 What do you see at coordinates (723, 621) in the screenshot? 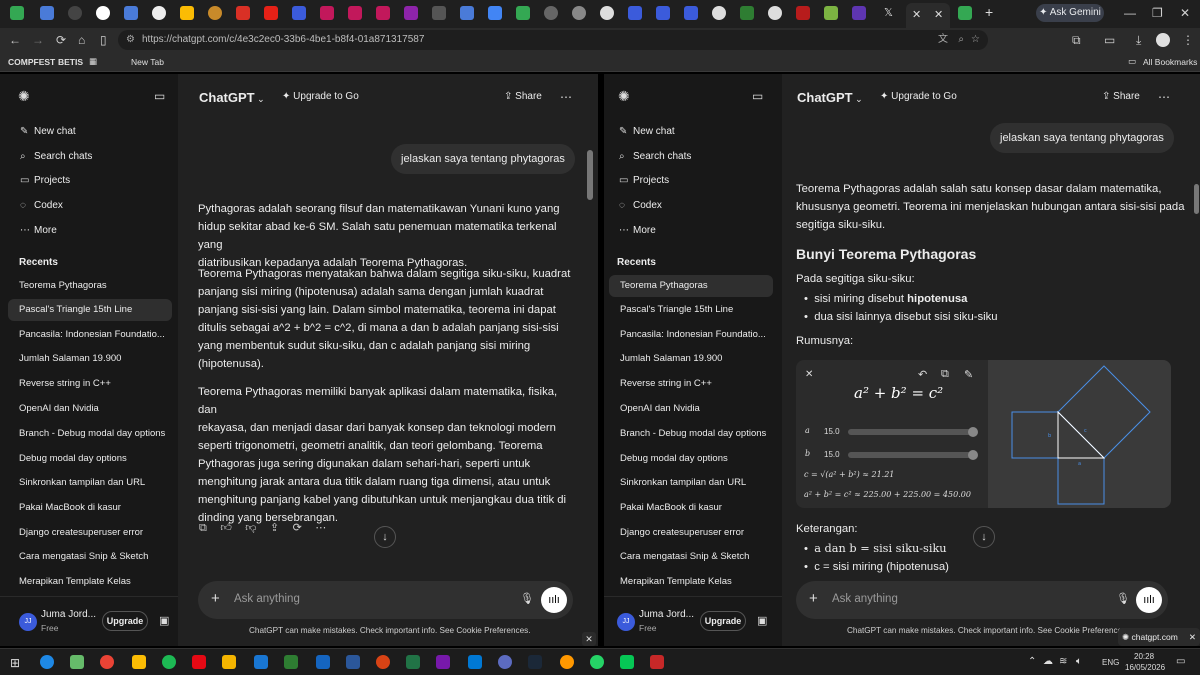
I see `upgrade-button: Upgrade` at bounding box center [723, 621].